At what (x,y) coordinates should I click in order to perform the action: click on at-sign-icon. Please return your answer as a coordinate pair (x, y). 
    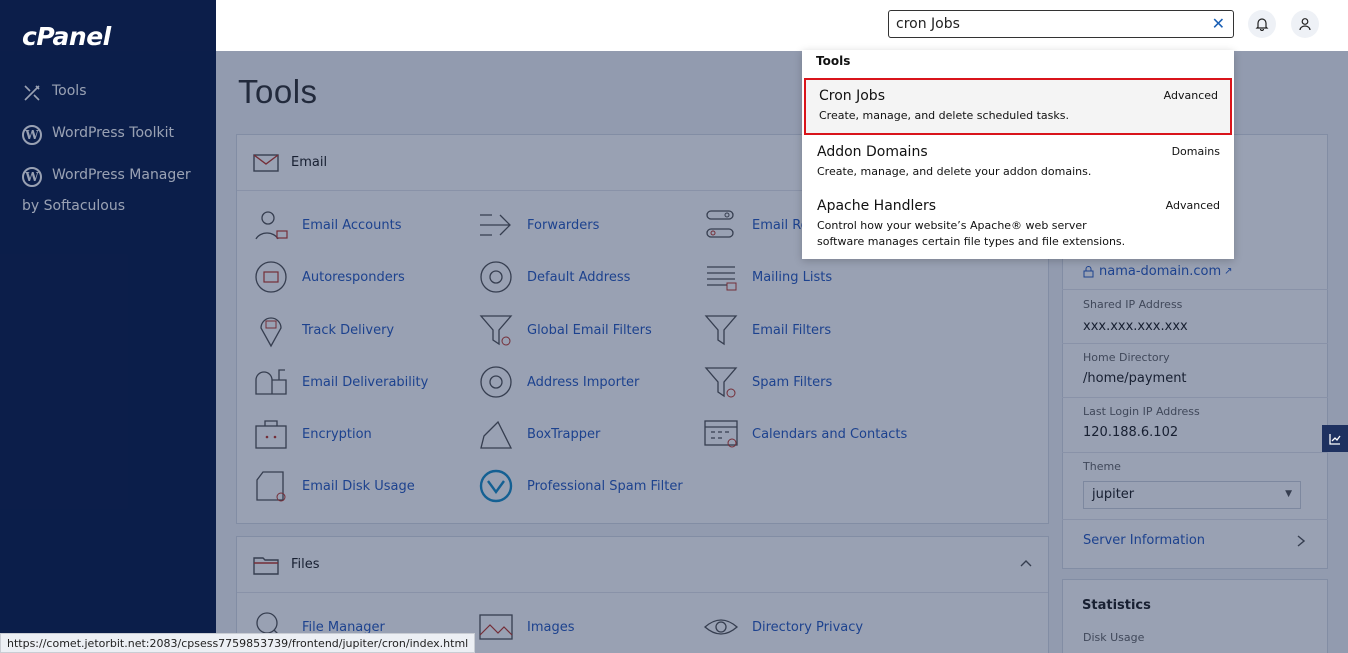
    Looking at the image, I should click on (496, 277).